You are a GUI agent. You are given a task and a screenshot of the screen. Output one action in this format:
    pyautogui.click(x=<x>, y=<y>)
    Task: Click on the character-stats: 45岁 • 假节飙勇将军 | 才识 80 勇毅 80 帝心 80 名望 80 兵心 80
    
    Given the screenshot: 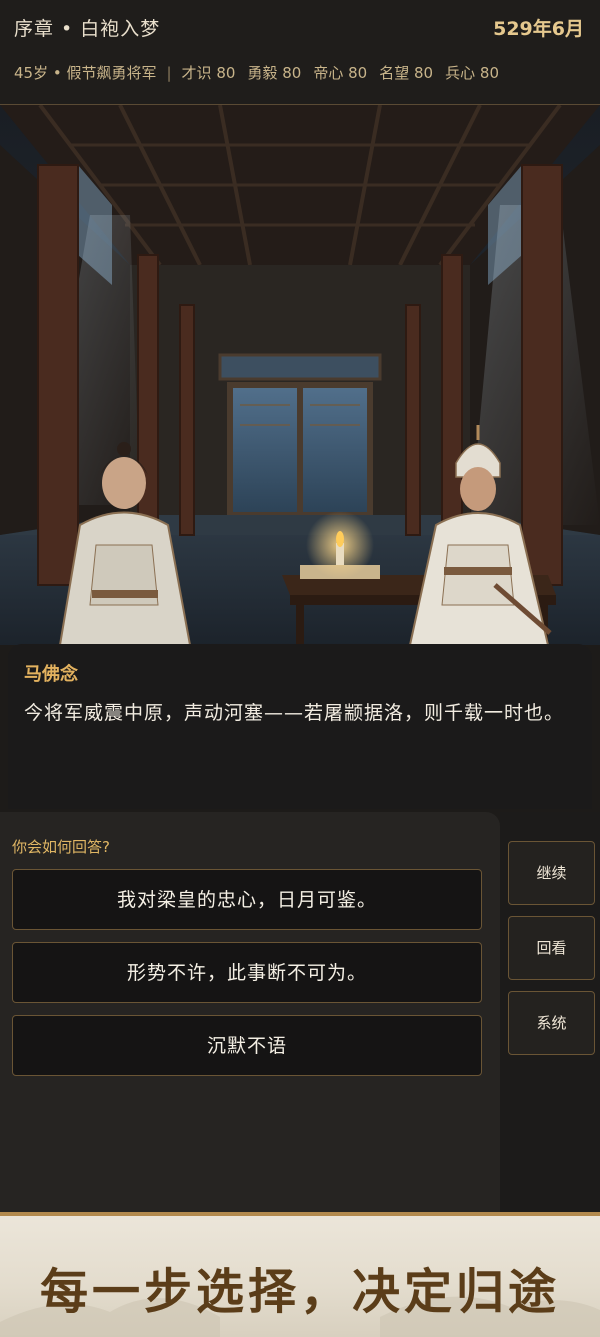 What is the action you would take?
    pyautogui.click(x=256, y=72)
    